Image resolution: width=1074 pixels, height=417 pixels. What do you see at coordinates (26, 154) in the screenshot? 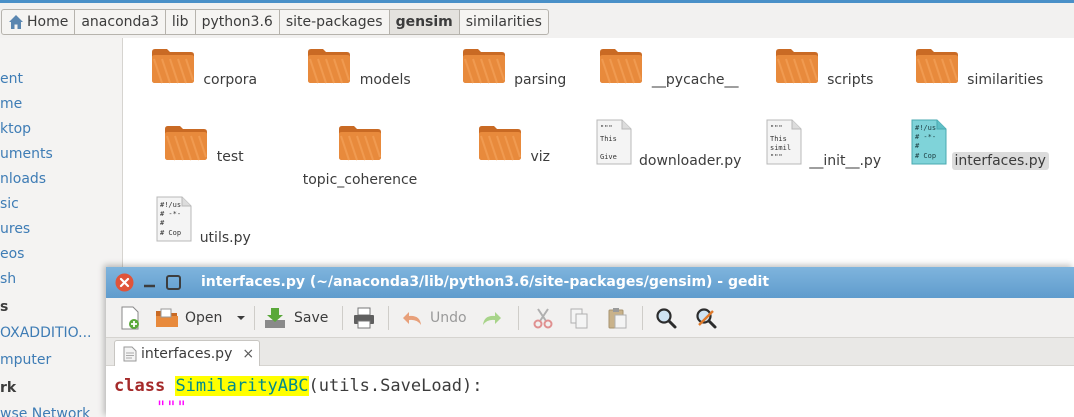
I see `sidebar-item-documents: uments` at bounding box center [26, 154].